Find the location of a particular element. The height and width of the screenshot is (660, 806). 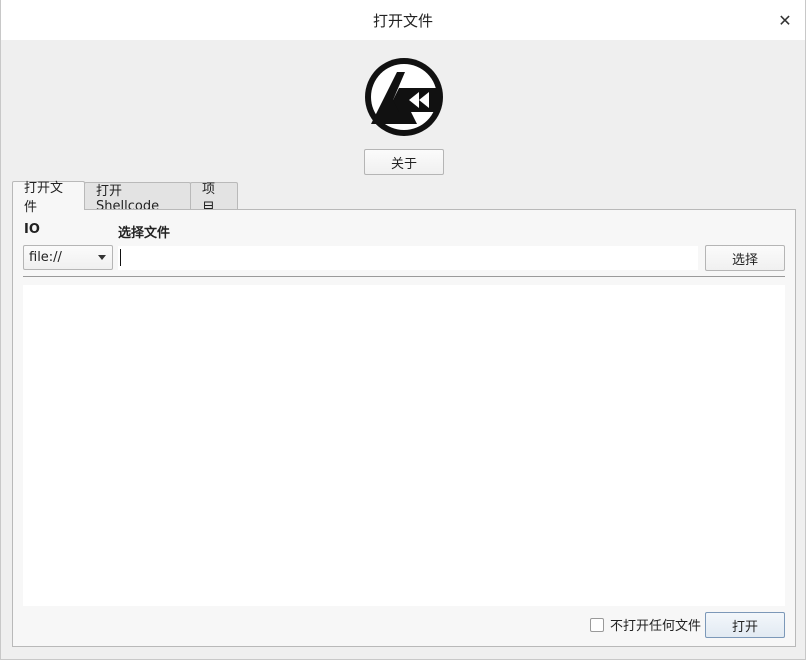

tab-open-shellcode: 打开 Shellcode is located at coordinates (137, 198).